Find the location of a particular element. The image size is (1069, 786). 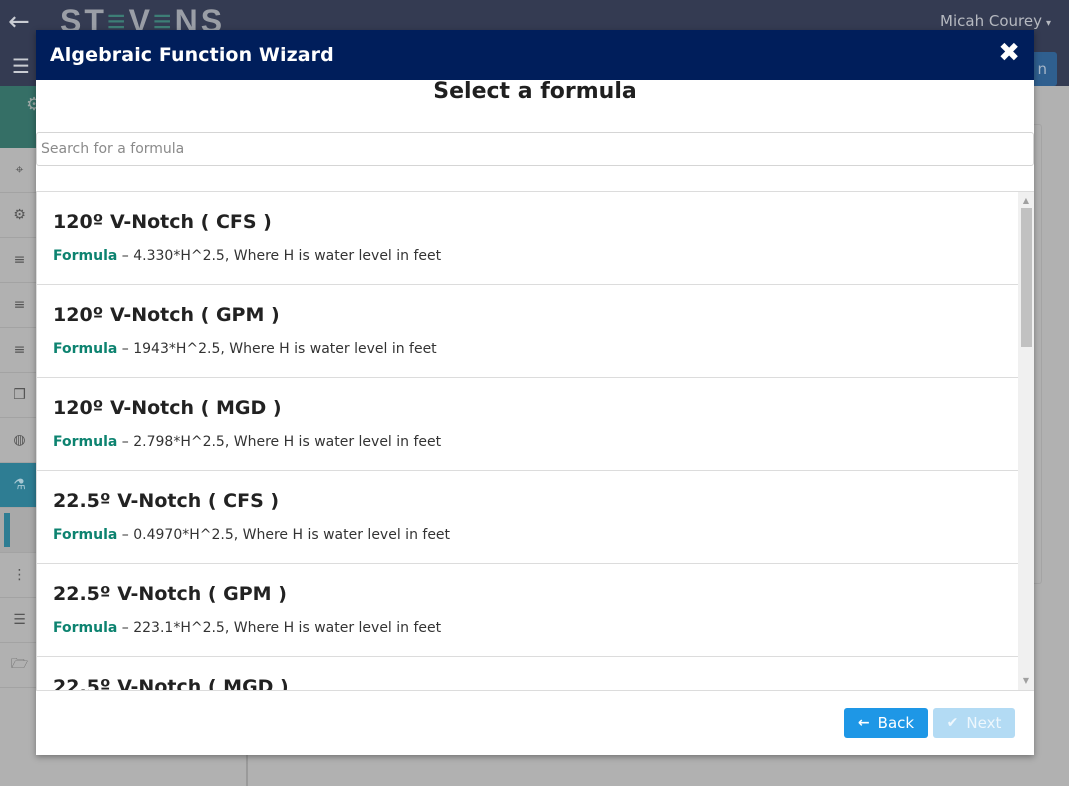

next-button-label: Next is located at coordinates (984, 723).